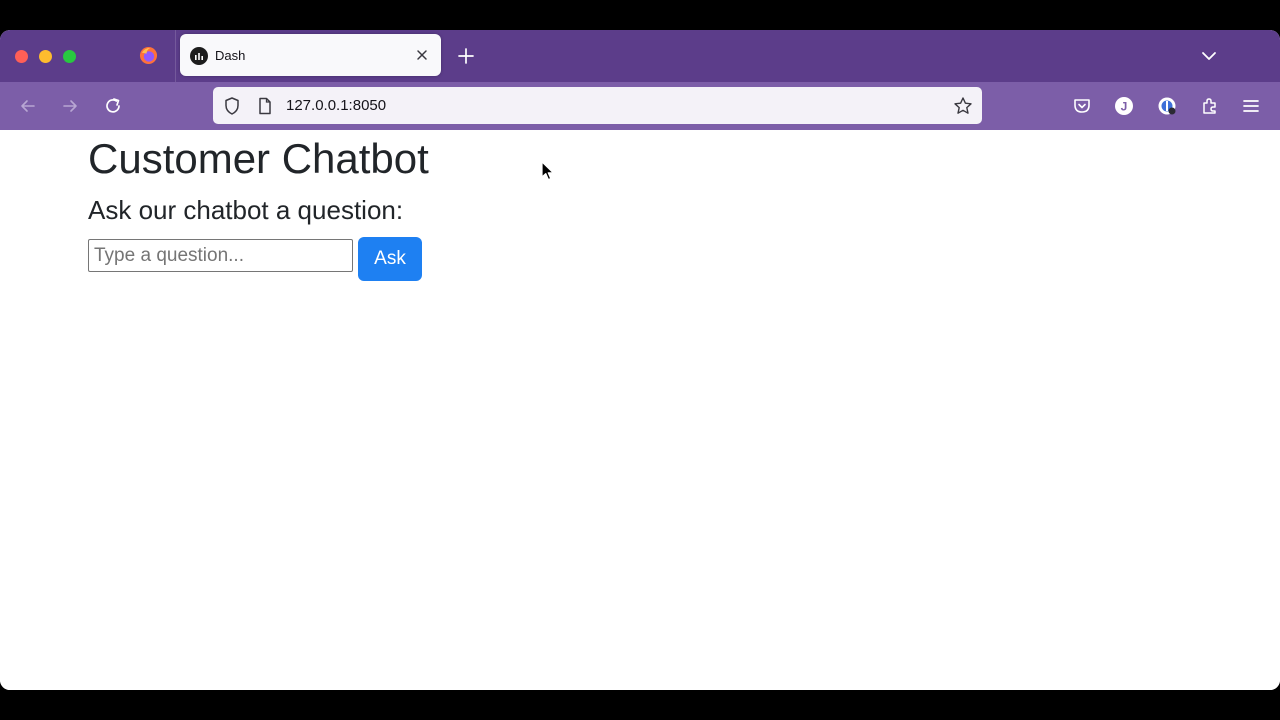  I want to click on tab-strip: Dash, so click(640, 56).